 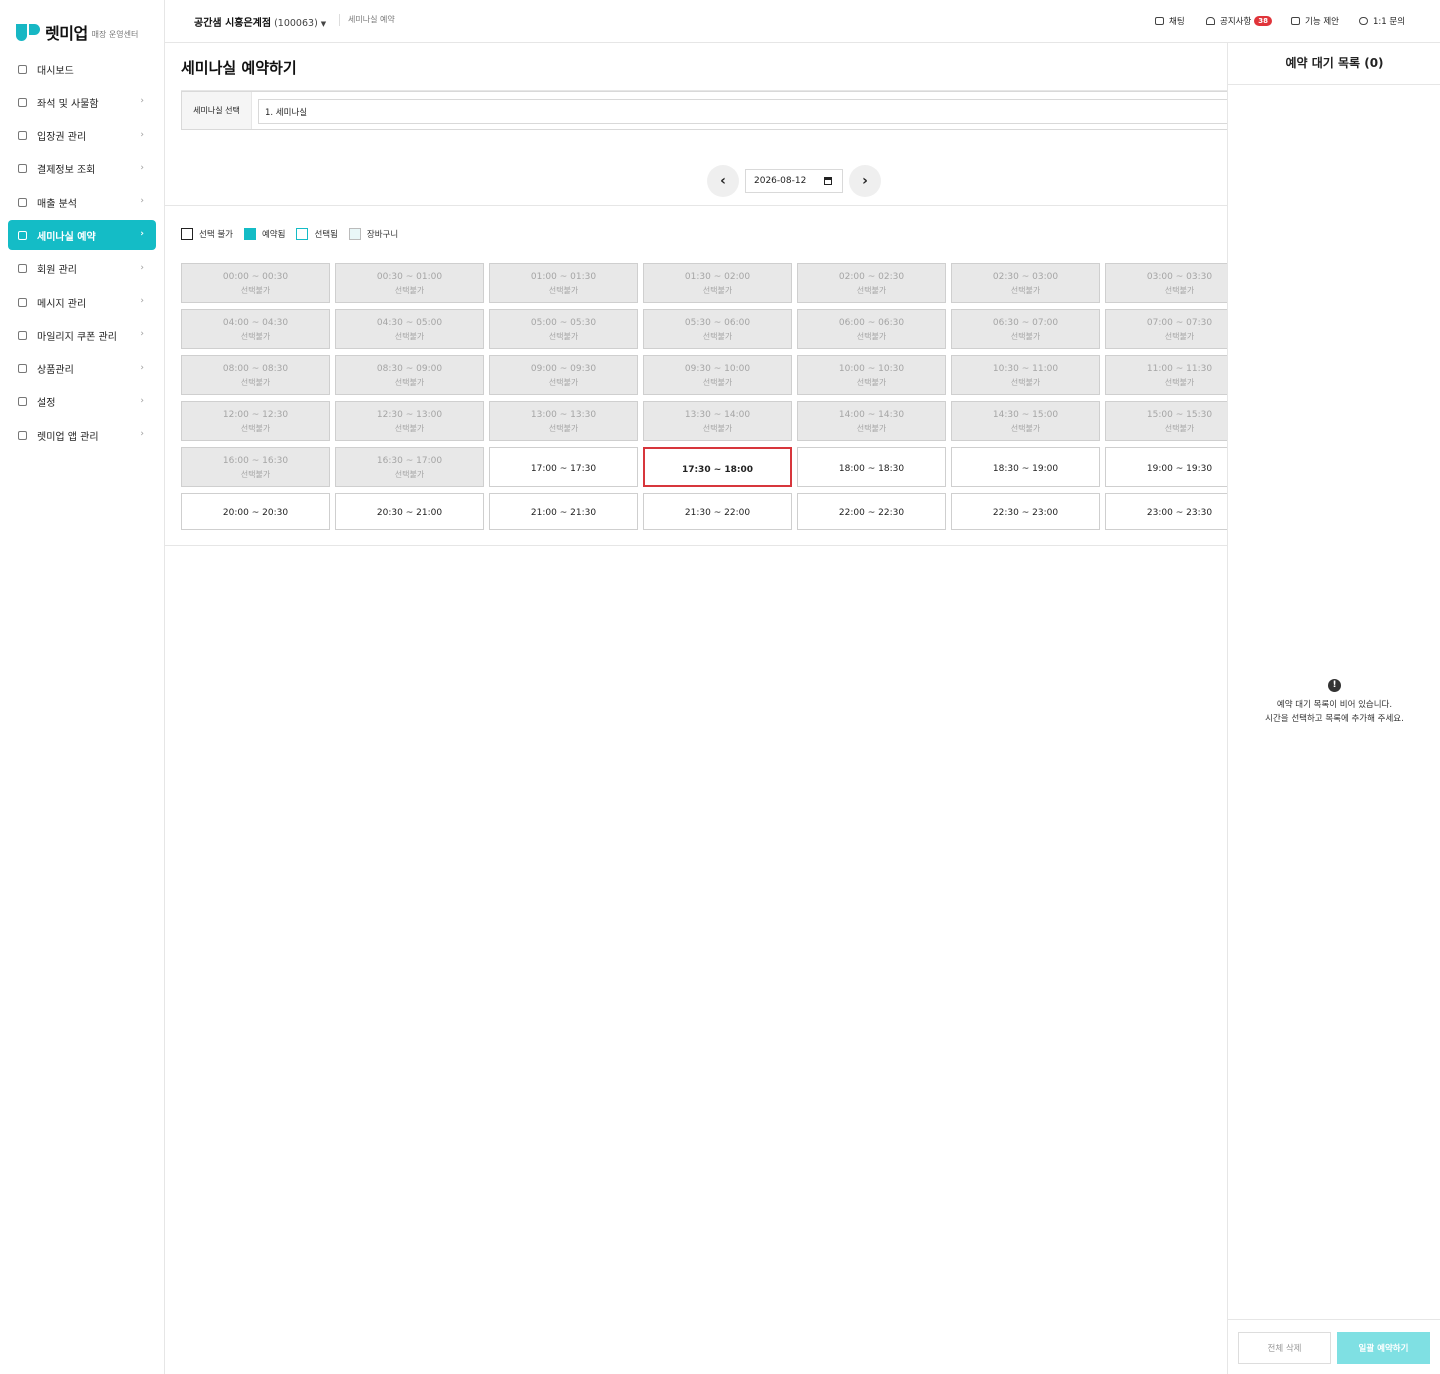 What do you see at coordinates (46, 404) in the screenshot?
I see `sidebar-item-label: 설정` at bounding box center [46, 404].